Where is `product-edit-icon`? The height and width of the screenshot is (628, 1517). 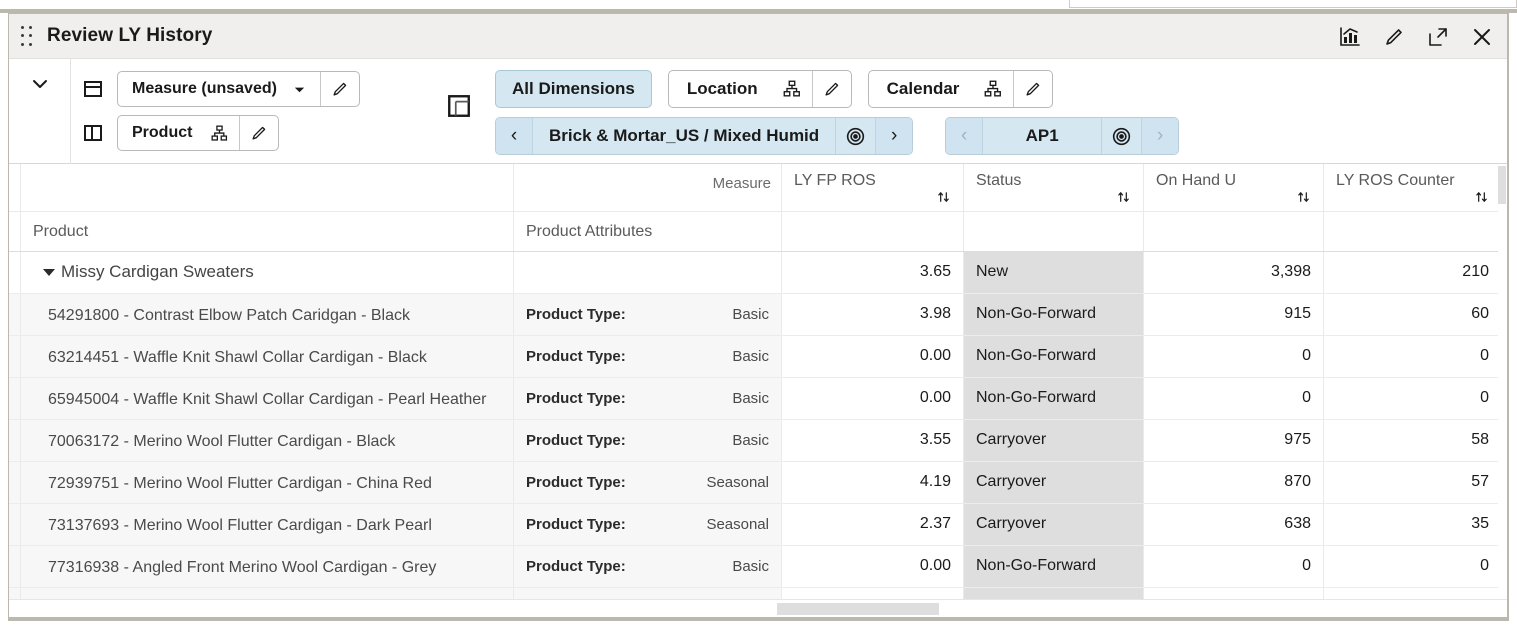
product-edit-icon is located at coordinates (258, 133).